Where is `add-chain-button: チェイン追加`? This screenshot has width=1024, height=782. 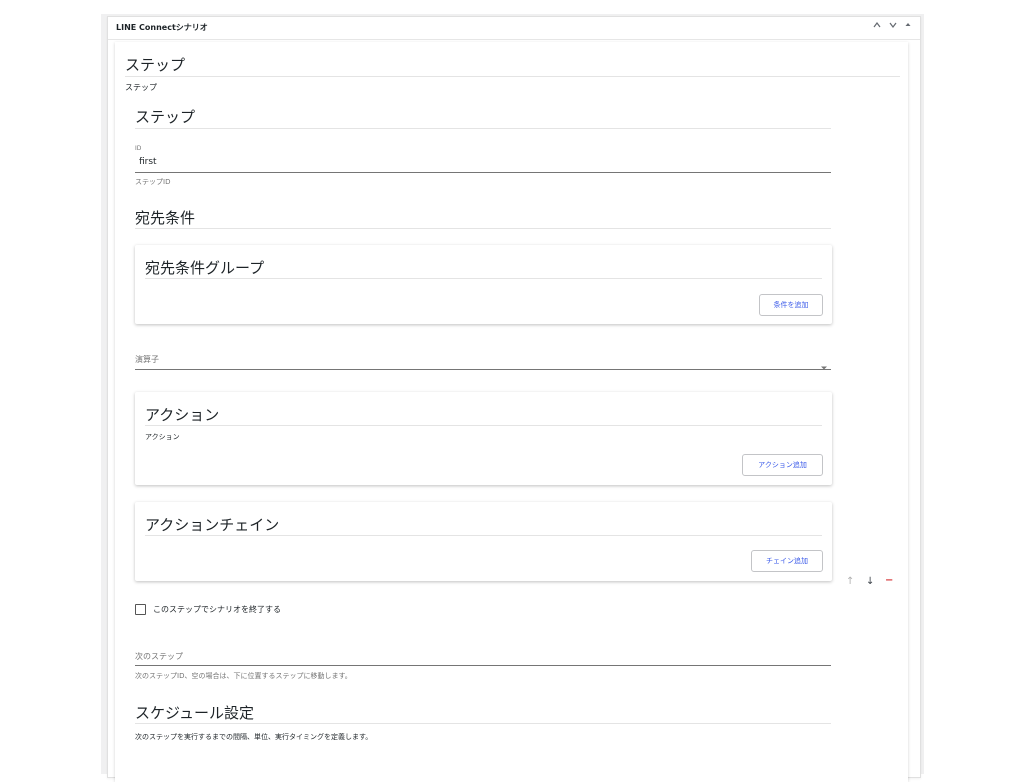
add-chain-button: チェイン追加 is located at coordinates (787, 561).